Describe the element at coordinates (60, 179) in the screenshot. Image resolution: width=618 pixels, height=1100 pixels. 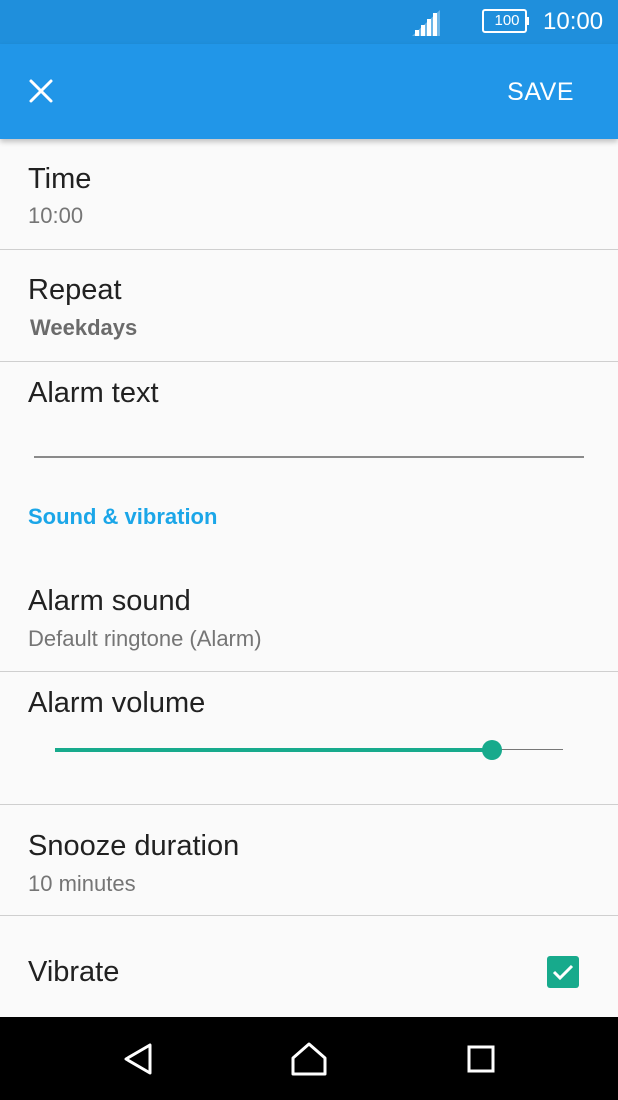
I see `time-title: Time` at that location.